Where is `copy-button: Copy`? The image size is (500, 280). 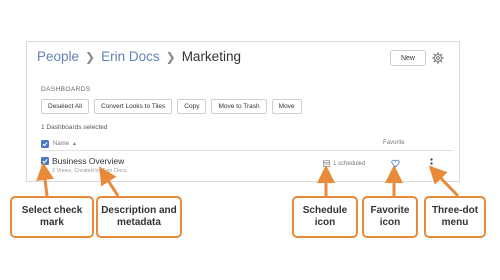
copy-button: Copy is located at coordinates (192, 106).